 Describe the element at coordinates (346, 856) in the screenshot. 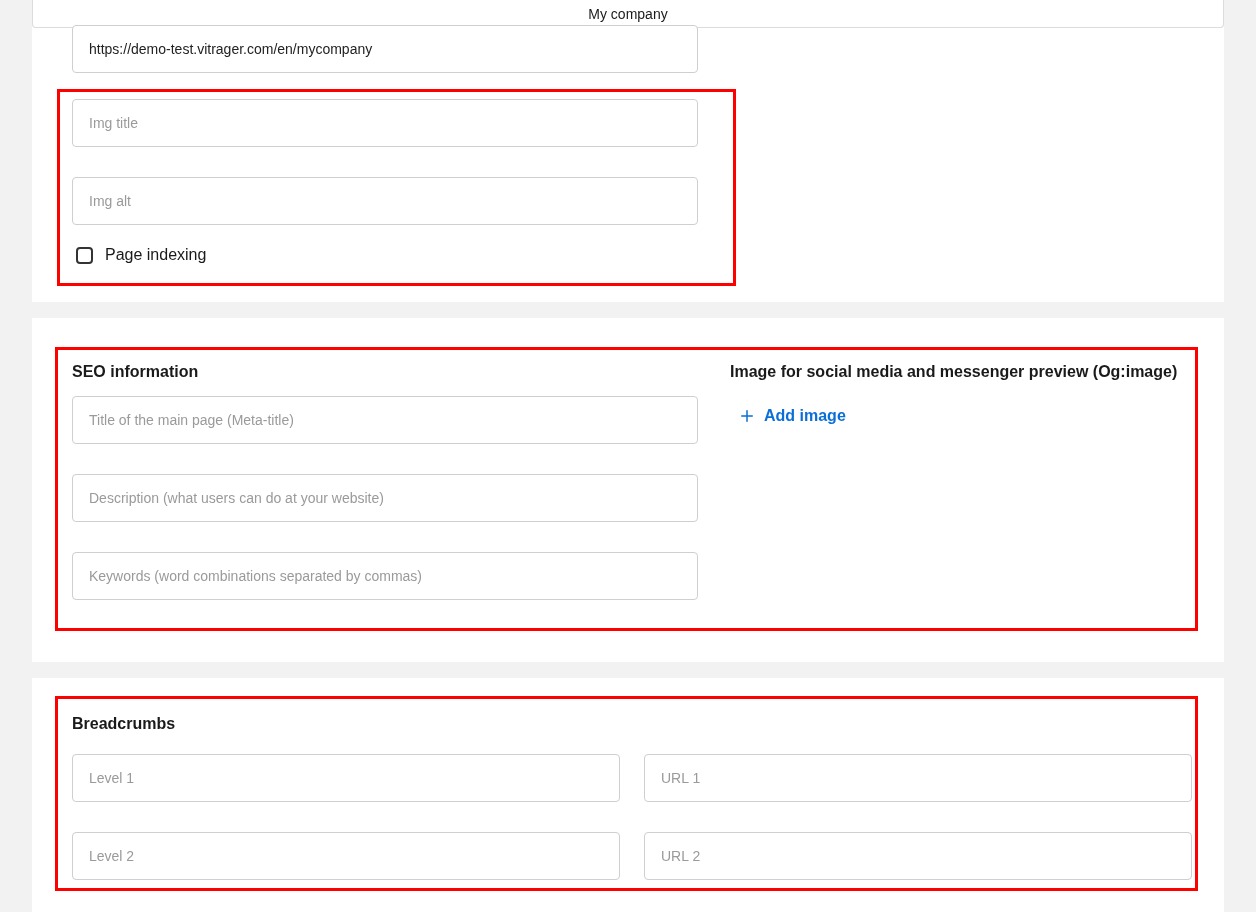

I see `input-field: Level 2` at that location.